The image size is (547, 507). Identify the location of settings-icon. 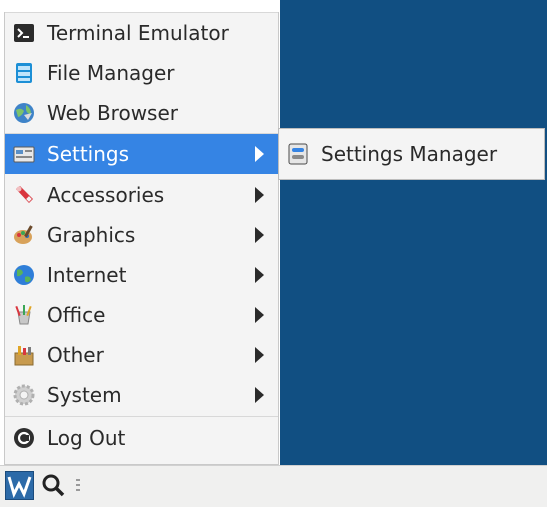
(24, 154).